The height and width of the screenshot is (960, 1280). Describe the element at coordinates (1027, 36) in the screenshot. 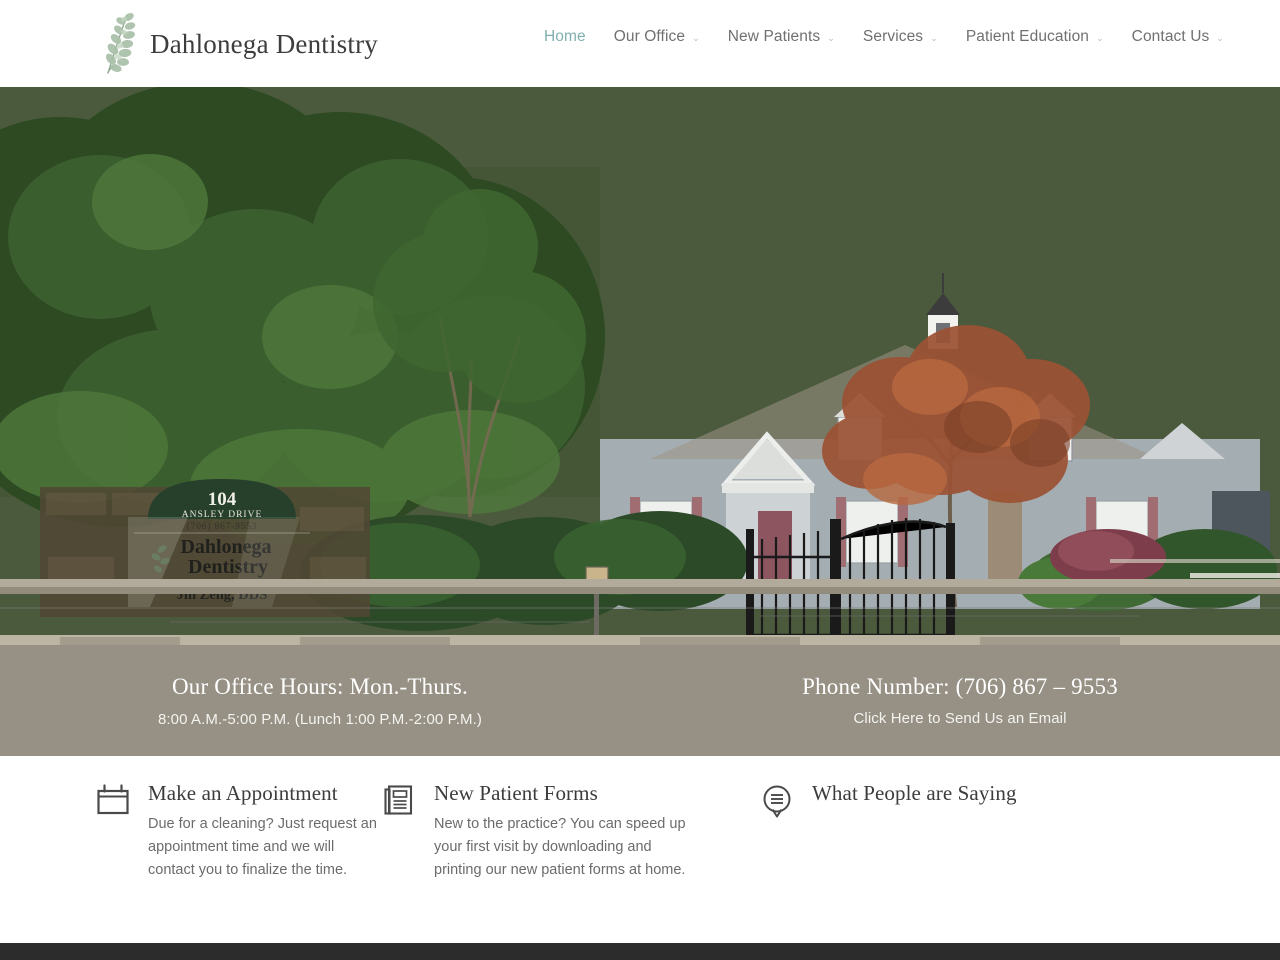

I see `nav-label: Patient Education` at that location.